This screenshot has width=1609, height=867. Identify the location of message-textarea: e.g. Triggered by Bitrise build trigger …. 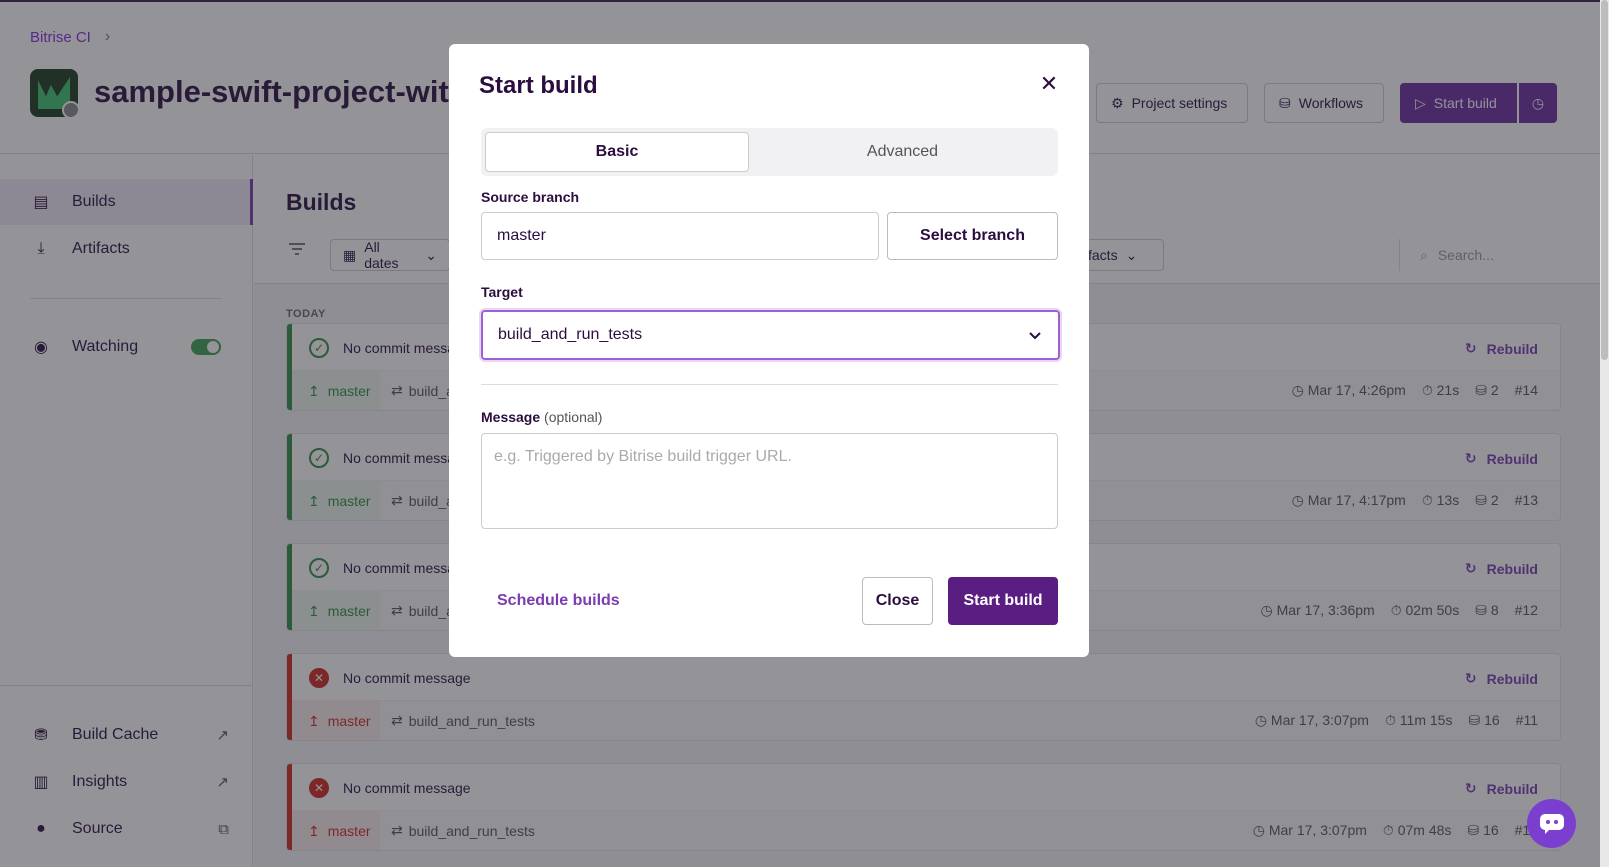
(769, 481).